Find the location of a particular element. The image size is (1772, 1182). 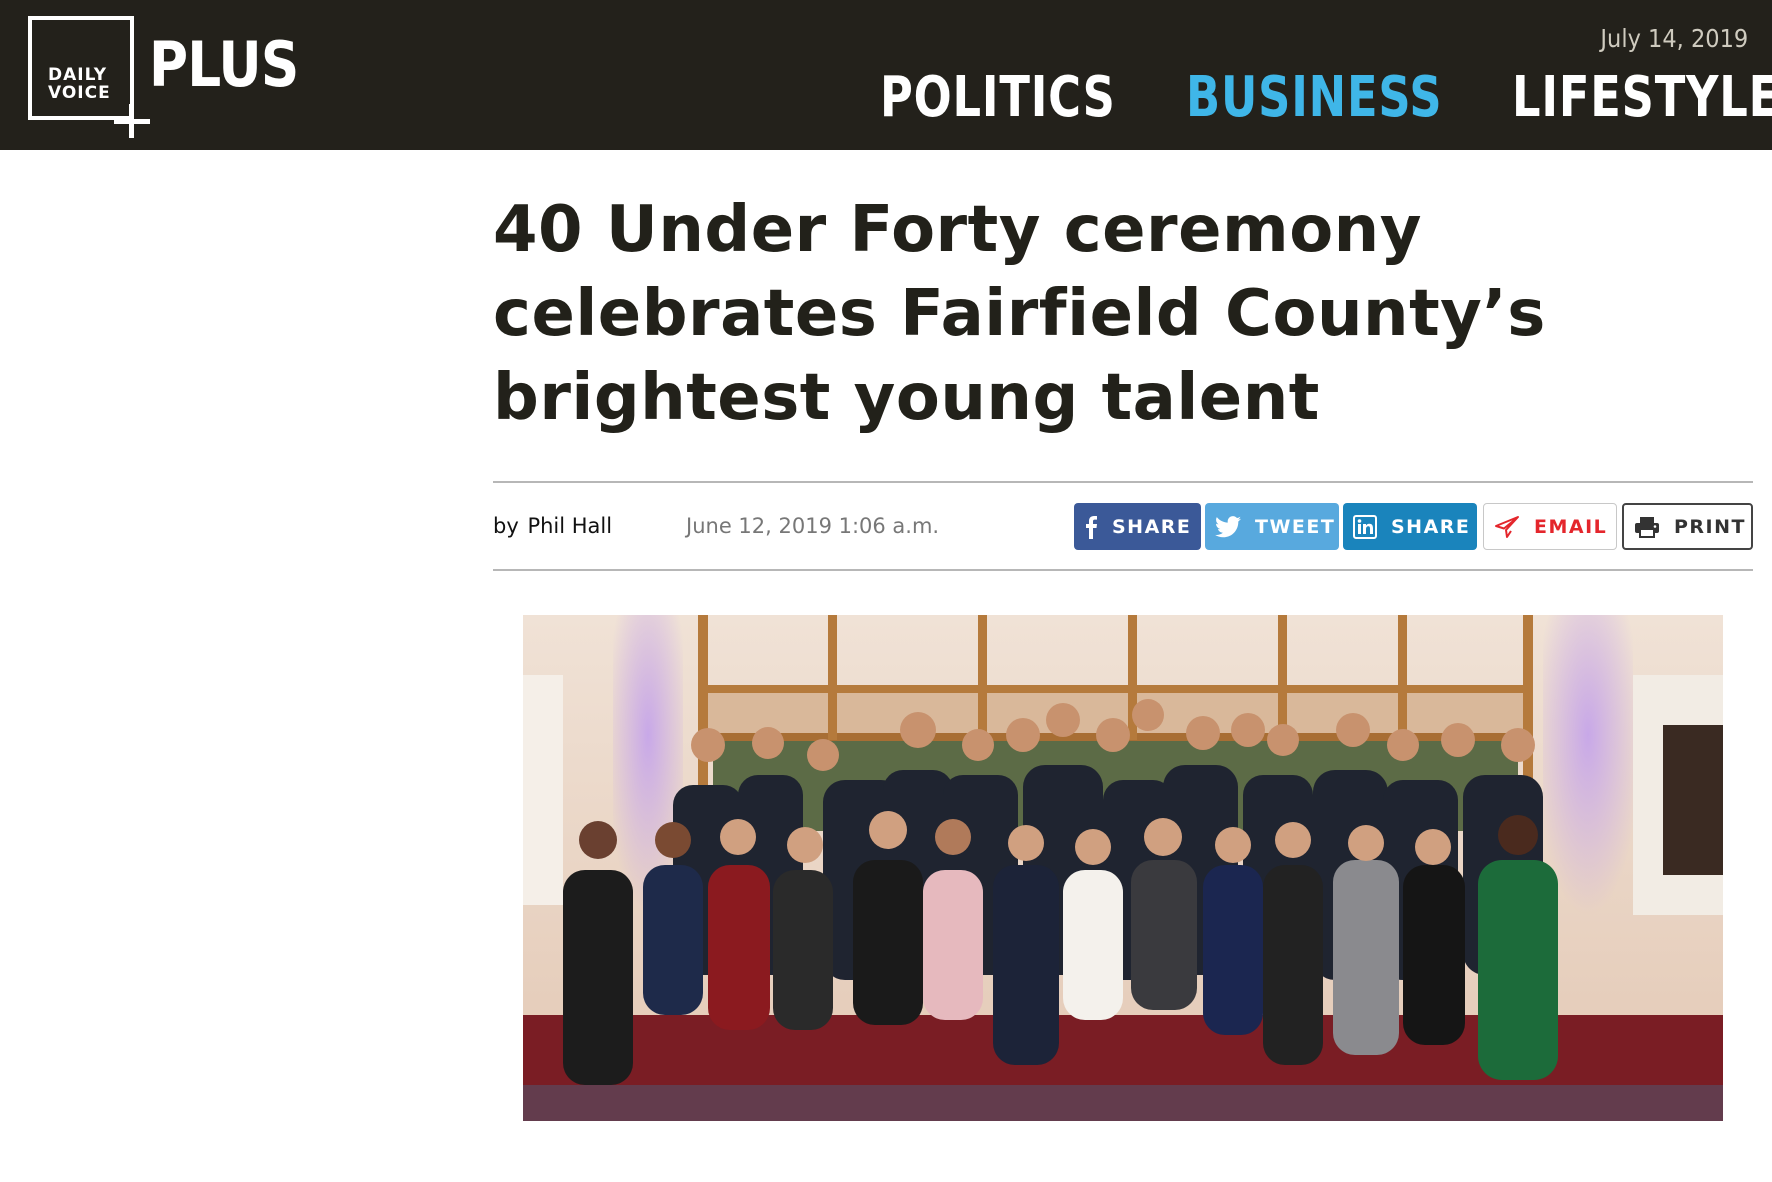

author-name: Phil Hall is located at coordinates (569, 526).